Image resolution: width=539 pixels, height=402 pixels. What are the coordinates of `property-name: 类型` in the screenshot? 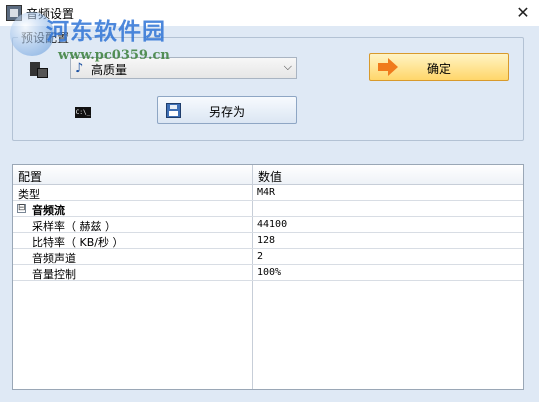 It's located at (29, 194).